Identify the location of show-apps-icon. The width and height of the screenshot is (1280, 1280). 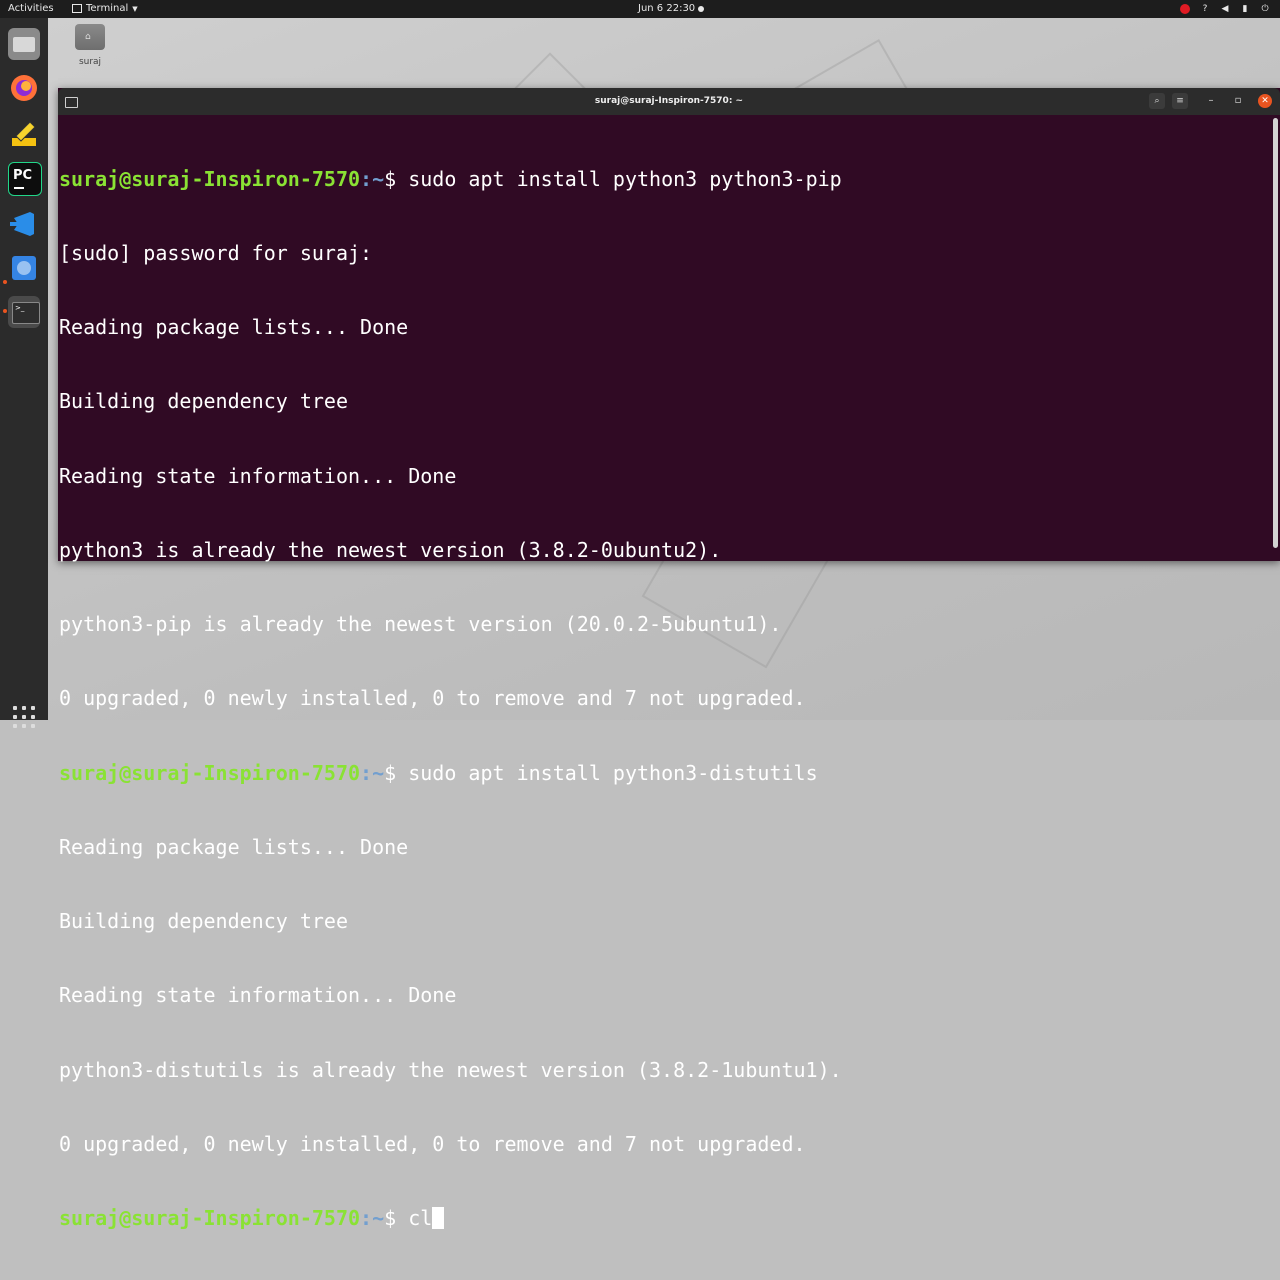
(24, 717).